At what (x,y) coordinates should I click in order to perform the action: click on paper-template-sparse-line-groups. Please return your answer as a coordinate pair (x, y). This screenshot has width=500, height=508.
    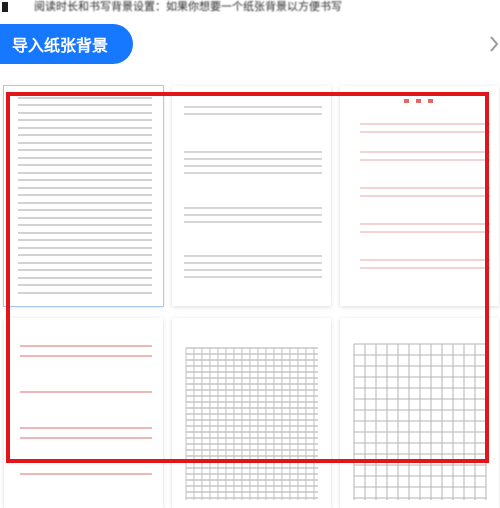
    Looking at the image, I should click on (251, 196).